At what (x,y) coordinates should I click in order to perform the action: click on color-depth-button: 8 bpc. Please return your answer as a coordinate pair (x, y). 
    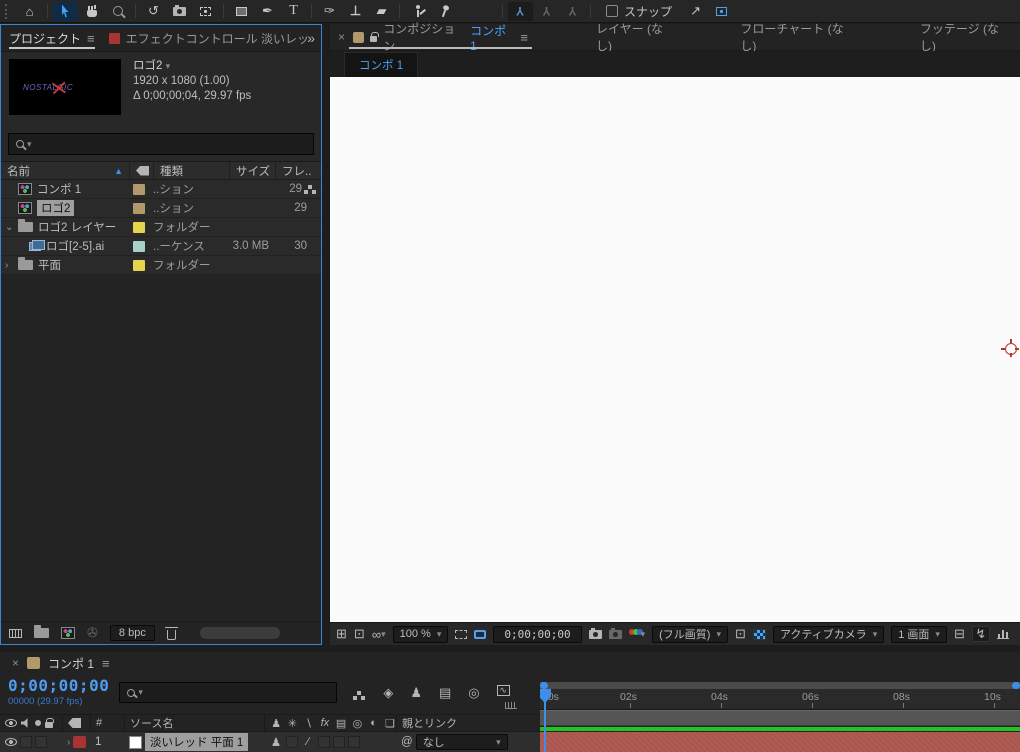
    Looking at the image, I should click on (132, 633).